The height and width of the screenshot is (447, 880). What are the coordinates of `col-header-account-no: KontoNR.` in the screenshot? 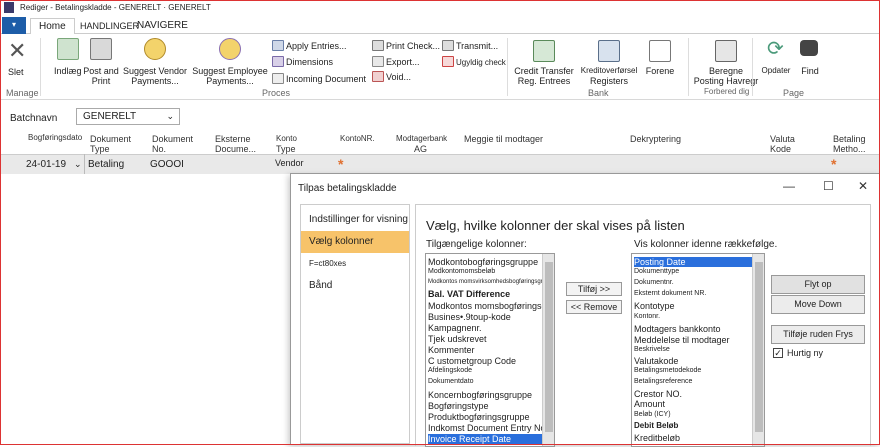 It's located at (357, 139).